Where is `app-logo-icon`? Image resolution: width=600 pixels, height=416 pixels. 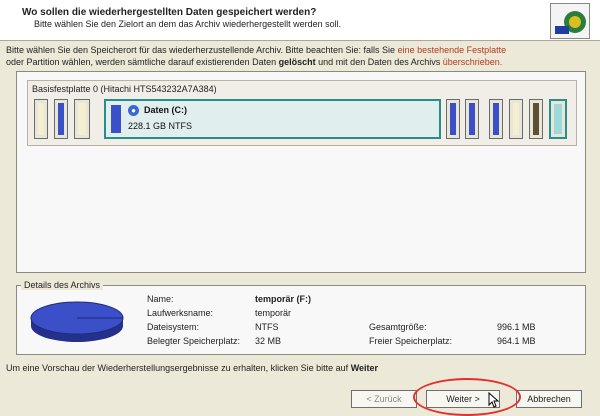
app-logo-icon is located at coordinates (570, 21).